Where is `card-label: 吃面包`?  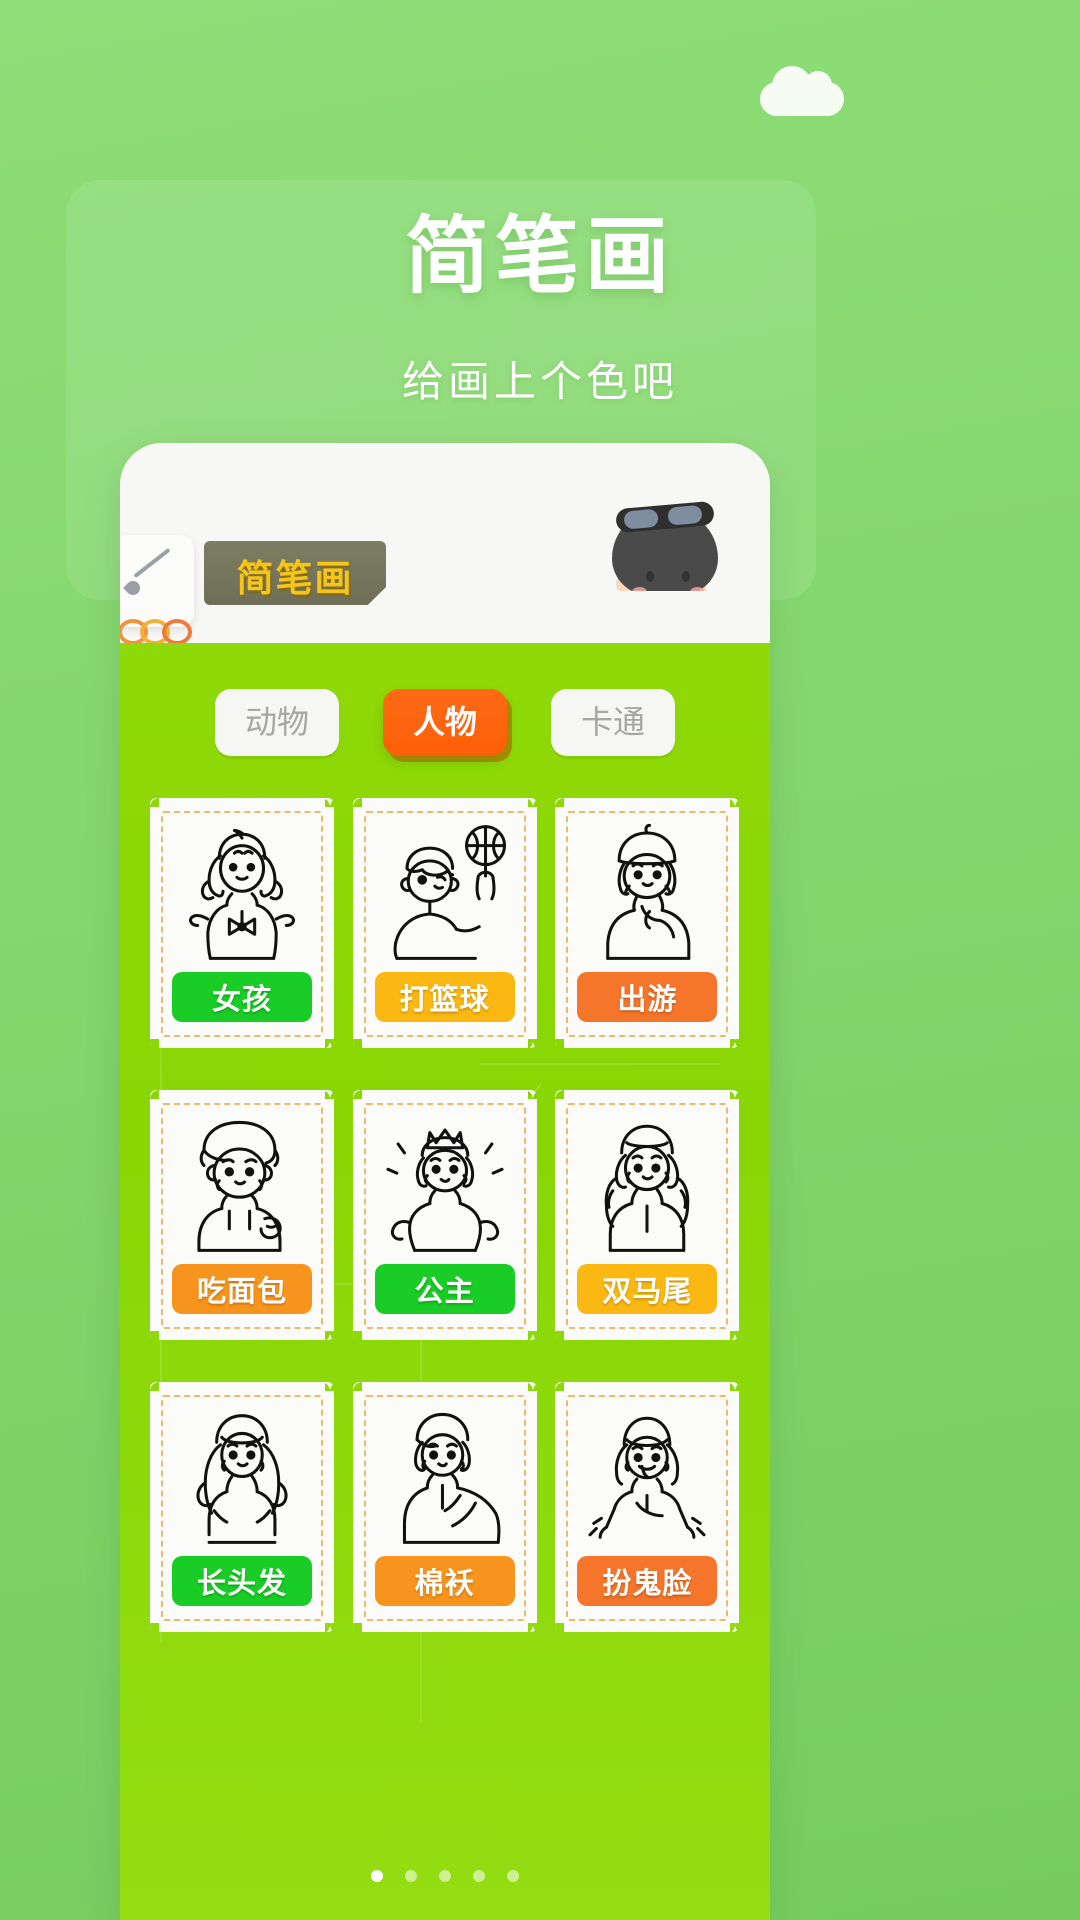
card-label: 吃面包 is located at coordinates (242, 1289).